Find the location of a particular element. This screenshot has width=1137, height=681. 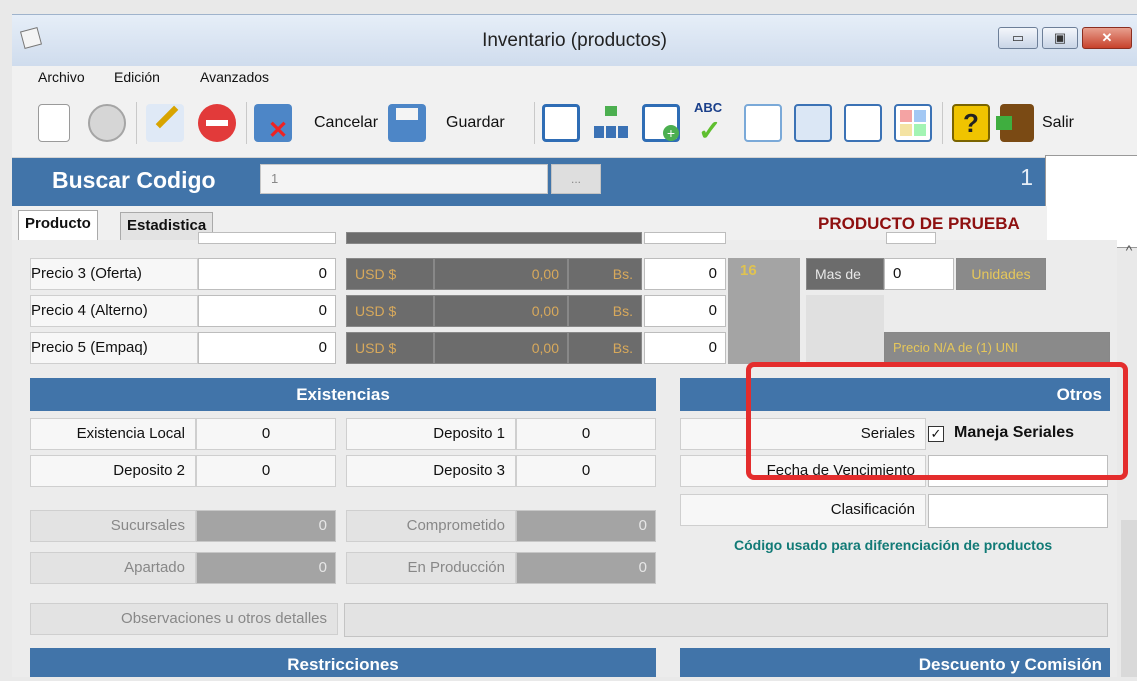

price3-currency: USD $ is located at coordinates (390, 274).